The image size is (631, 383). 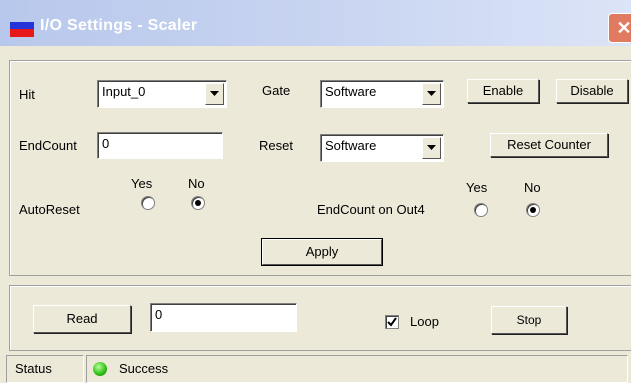 What do you see at coordinates (159, 314) in the screenshot?
I see `read-value: 0` at bounding box center [159, 314].